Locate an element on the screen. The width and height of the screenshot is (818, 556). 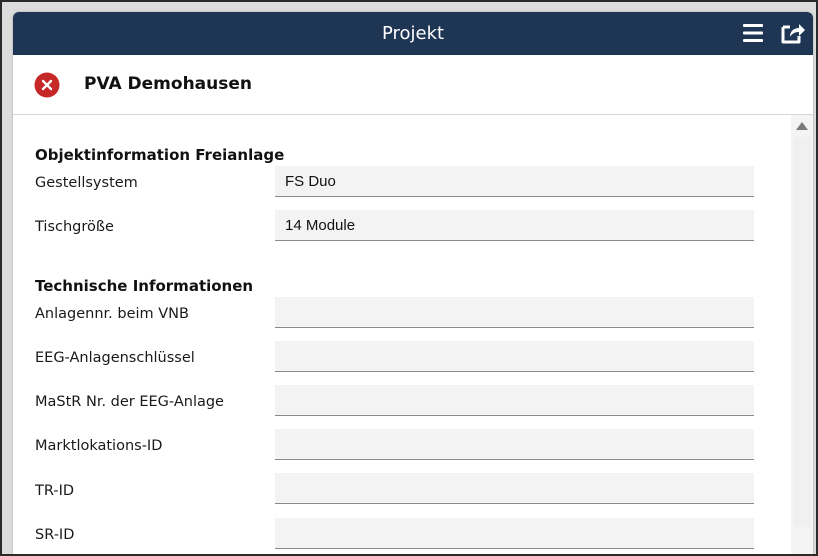
field-label-tischgroesse: Tischgröße is located at coordinates (74, 227).